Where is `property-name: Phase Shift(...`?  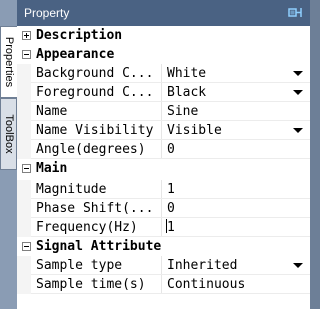
property-name: Phase Shift(... is located at coordinates (95, 208).